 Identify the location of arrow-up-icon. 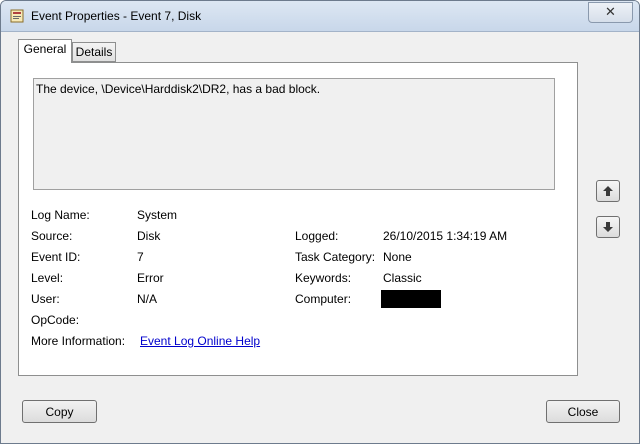
(608, 191).